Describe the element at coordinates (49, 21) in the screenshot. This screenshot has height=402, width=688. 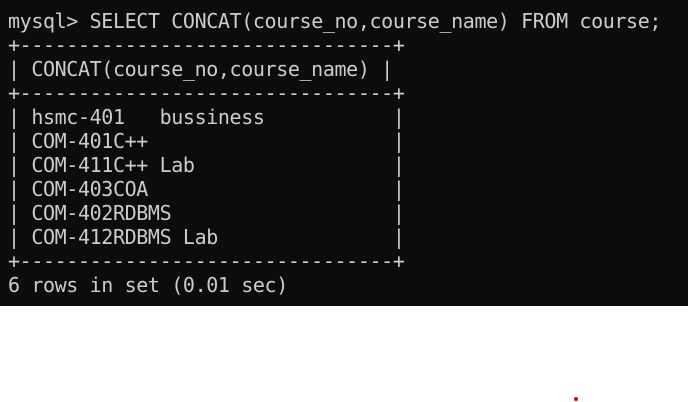
I see `mysql-prompt: mysql>` at that location.